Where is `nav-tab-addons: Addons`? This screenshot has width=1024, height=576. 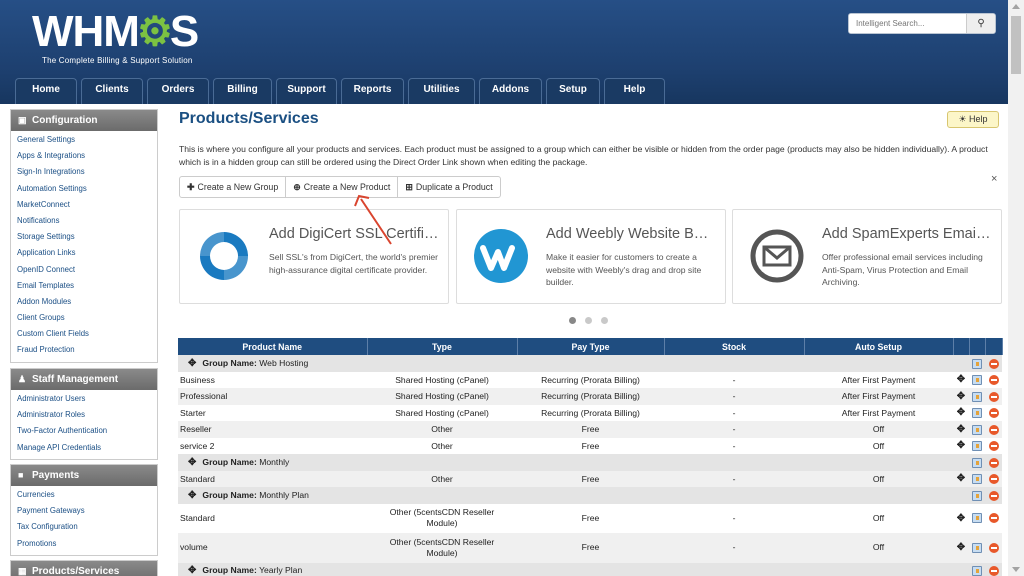 nav-tab-addons: Addons is located at coordinates (510, 91).